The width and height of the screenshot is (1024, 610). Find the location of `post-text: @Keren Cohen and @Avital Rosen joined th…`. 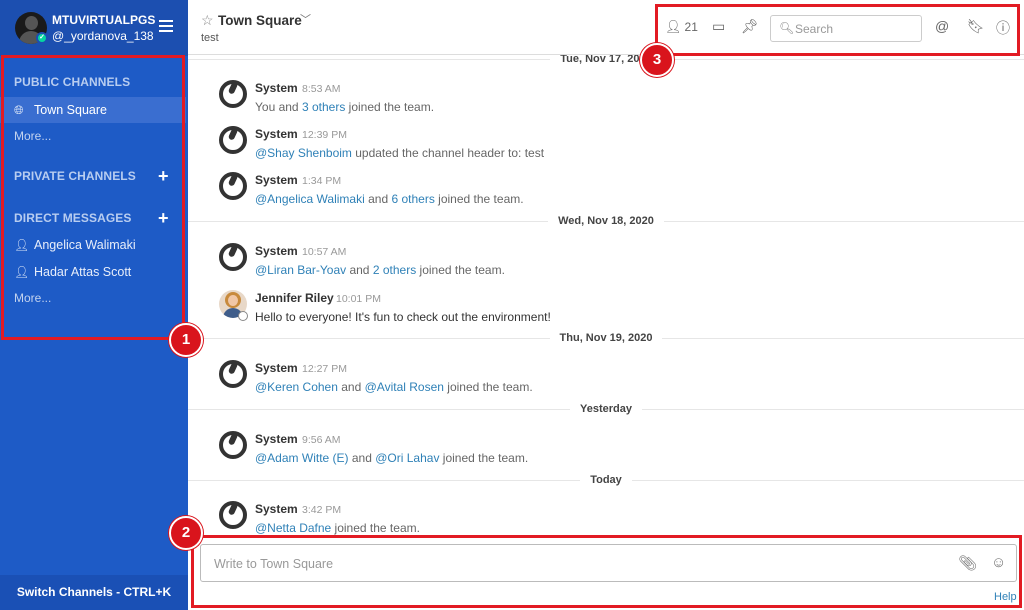

post-text: @Keren Cohen and @Avital Rosen joined th… is located at coordinates (394, 387).